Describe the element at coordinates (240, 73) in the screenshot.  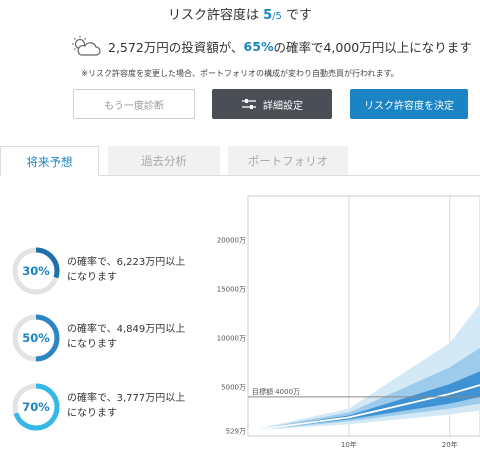
I see `rebalance-note: ※リスク許容度を変更した場合、ポートフォリオの構成が変わり自動売買が行われます。` at that location.